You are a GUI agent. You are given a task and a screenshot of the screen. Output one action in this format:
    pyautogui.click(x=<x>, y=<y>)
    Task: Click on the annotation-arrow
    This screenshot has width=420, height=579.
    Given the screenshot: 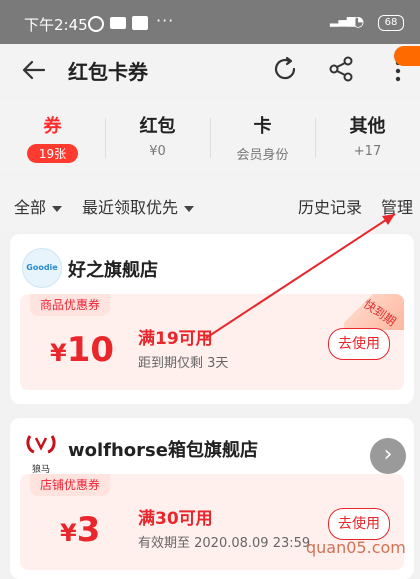 What is the action you would take?
    pyautogui.click(x=300, y=276)
    